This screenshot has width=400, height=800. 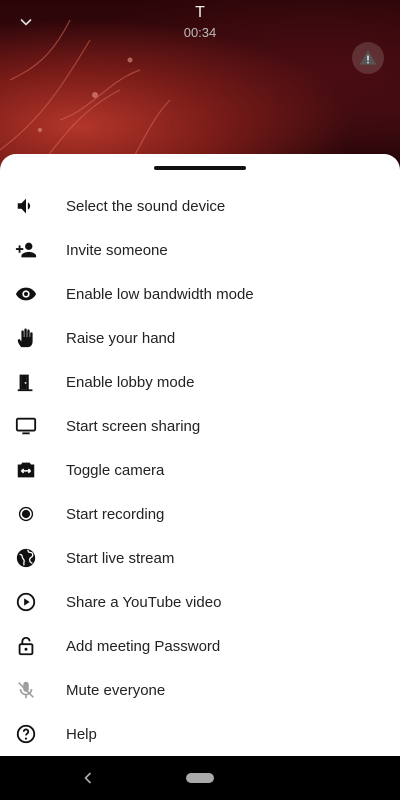 What do you see at coordinates (130, 382) in the screenshot?
I see `menu-item-label: Enable lobby mode` at bounding box center [130, 382].